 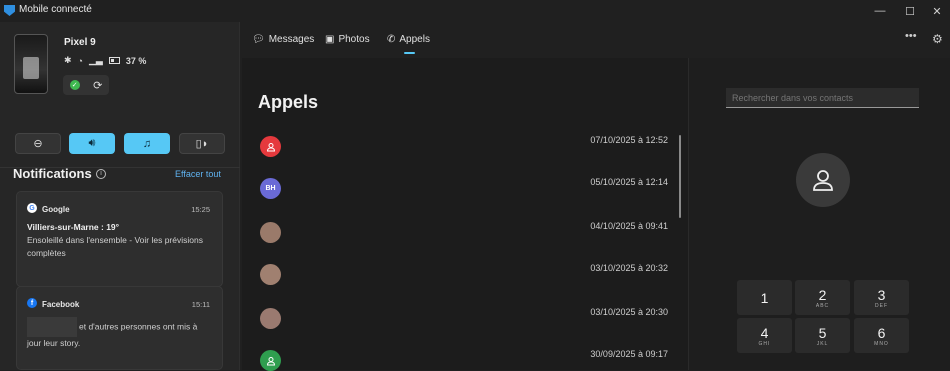 What do you see at coordinates (881, 343) in the screenshot?
I see `key-letters: MNO` at bounding box center [881, 343].